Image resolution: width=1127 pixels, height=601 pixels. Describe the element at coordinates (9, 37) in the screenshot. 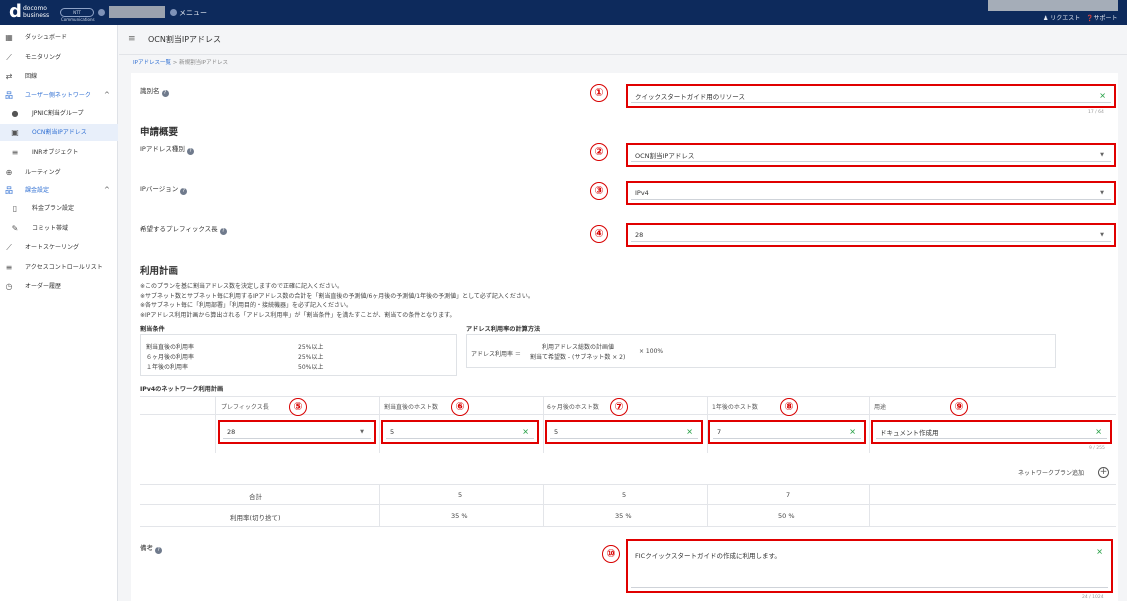

I see `dashboard-icon: ▦` at that location.